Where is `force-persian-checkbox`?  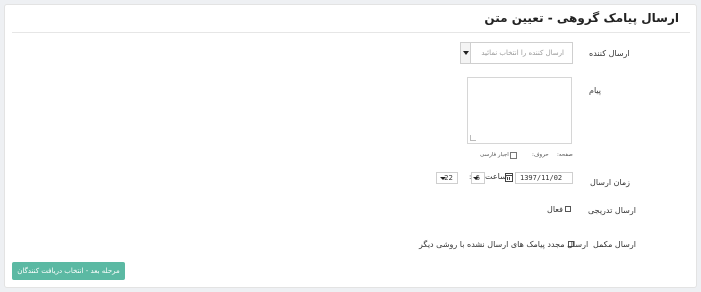
force-persian-checkbox is located at coordinates (513, 155).